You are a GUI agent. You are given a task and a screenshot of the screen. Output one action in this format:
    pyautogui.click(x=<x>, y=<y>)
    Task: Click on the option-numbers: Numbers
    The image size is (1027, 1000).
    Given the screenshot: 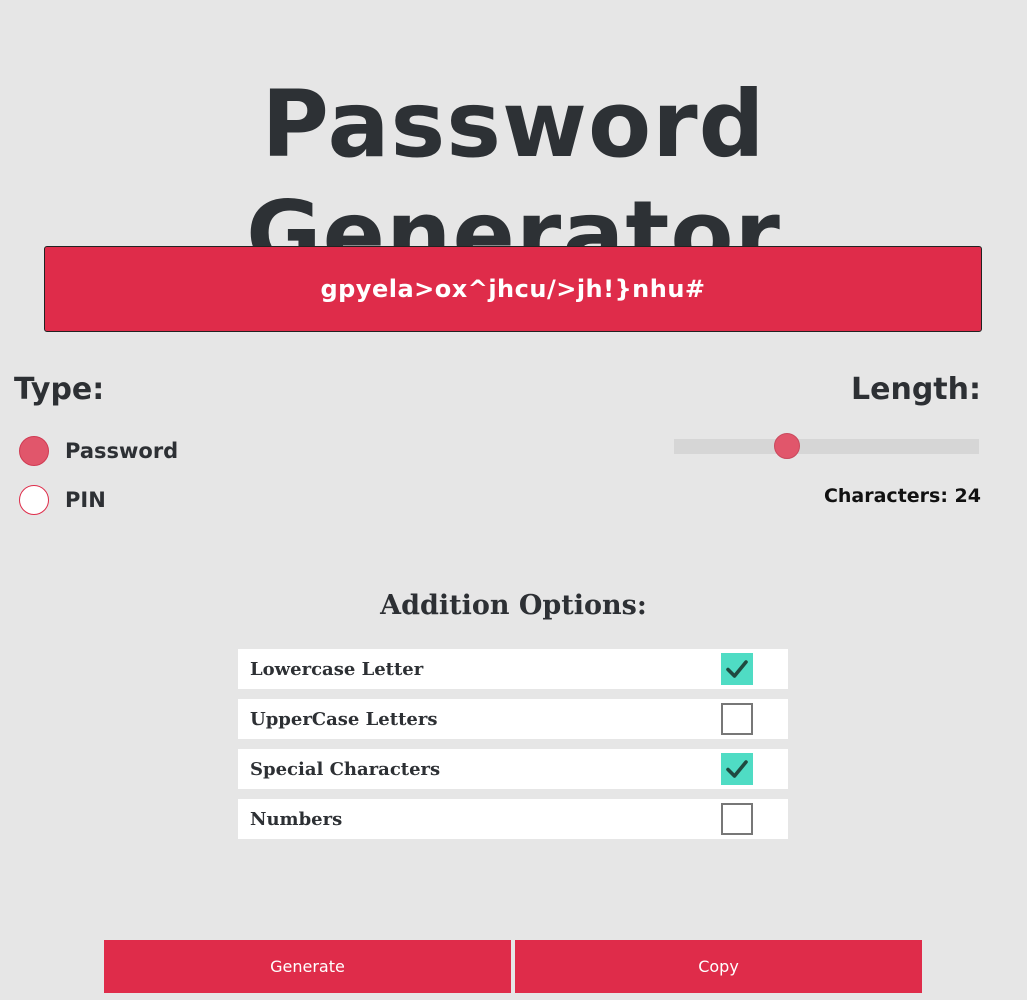 What is the action you would take?
    pyautogui.click(x=513, y=819)
    